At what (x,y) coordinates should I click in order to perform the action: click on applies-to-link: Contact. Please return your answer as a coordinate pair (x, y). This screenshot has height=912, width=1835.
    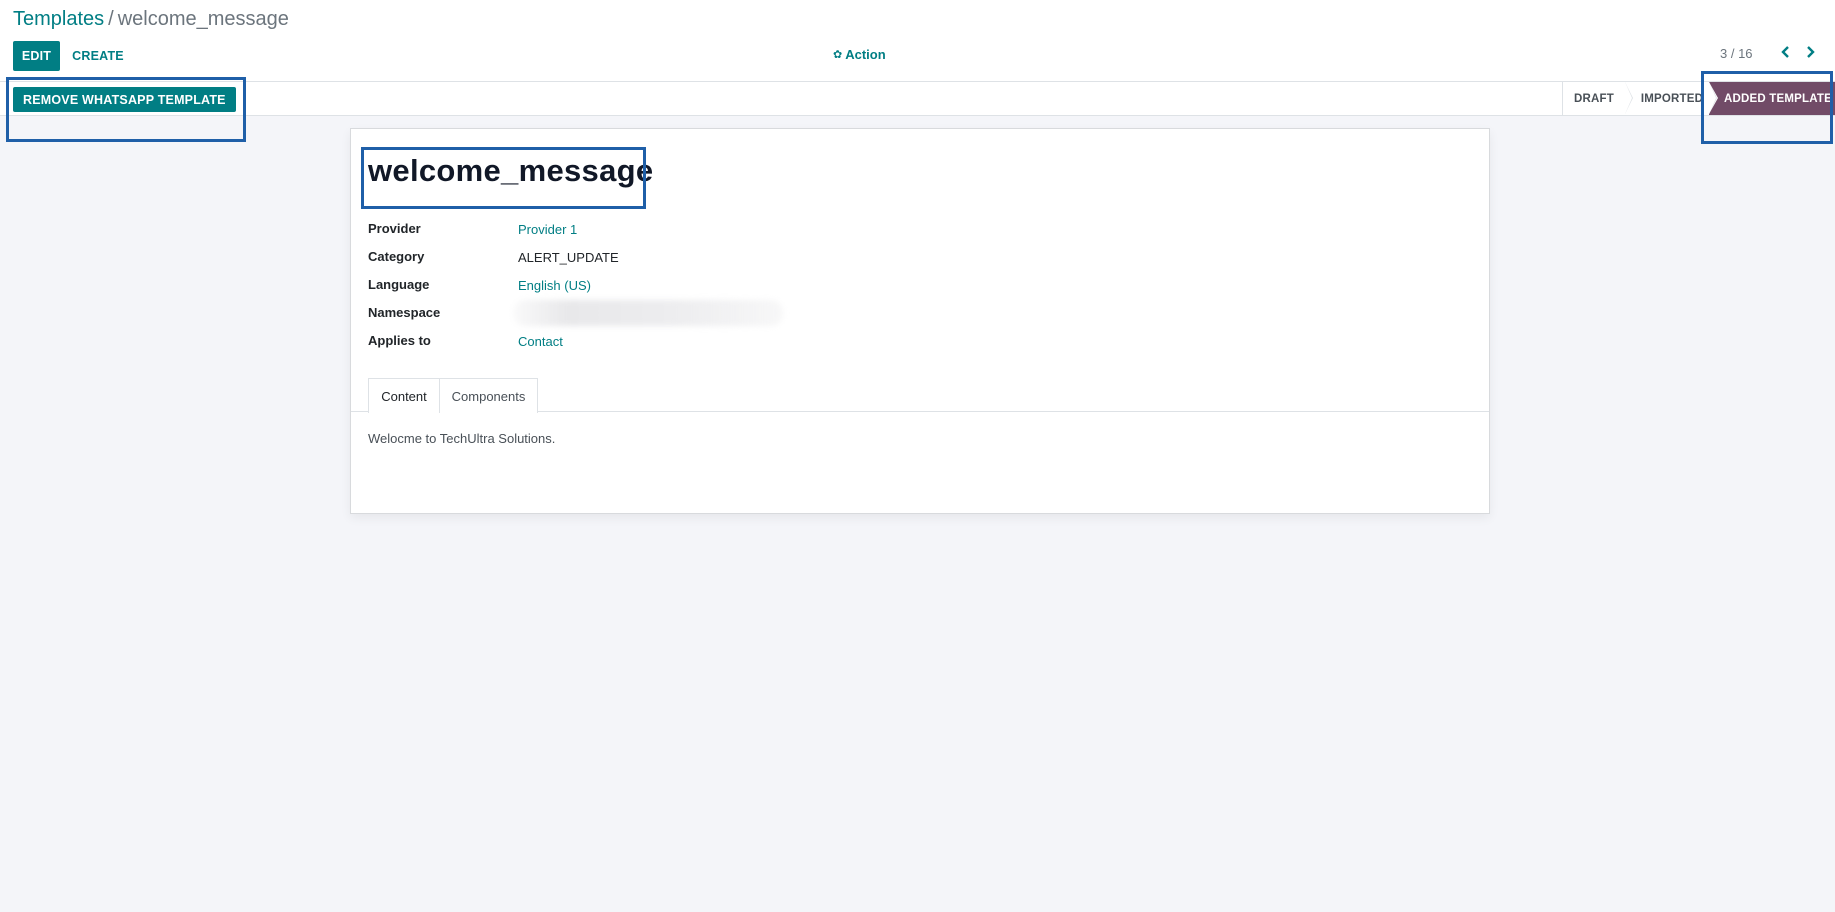
    Looking at the image, I should click on (540, 341).